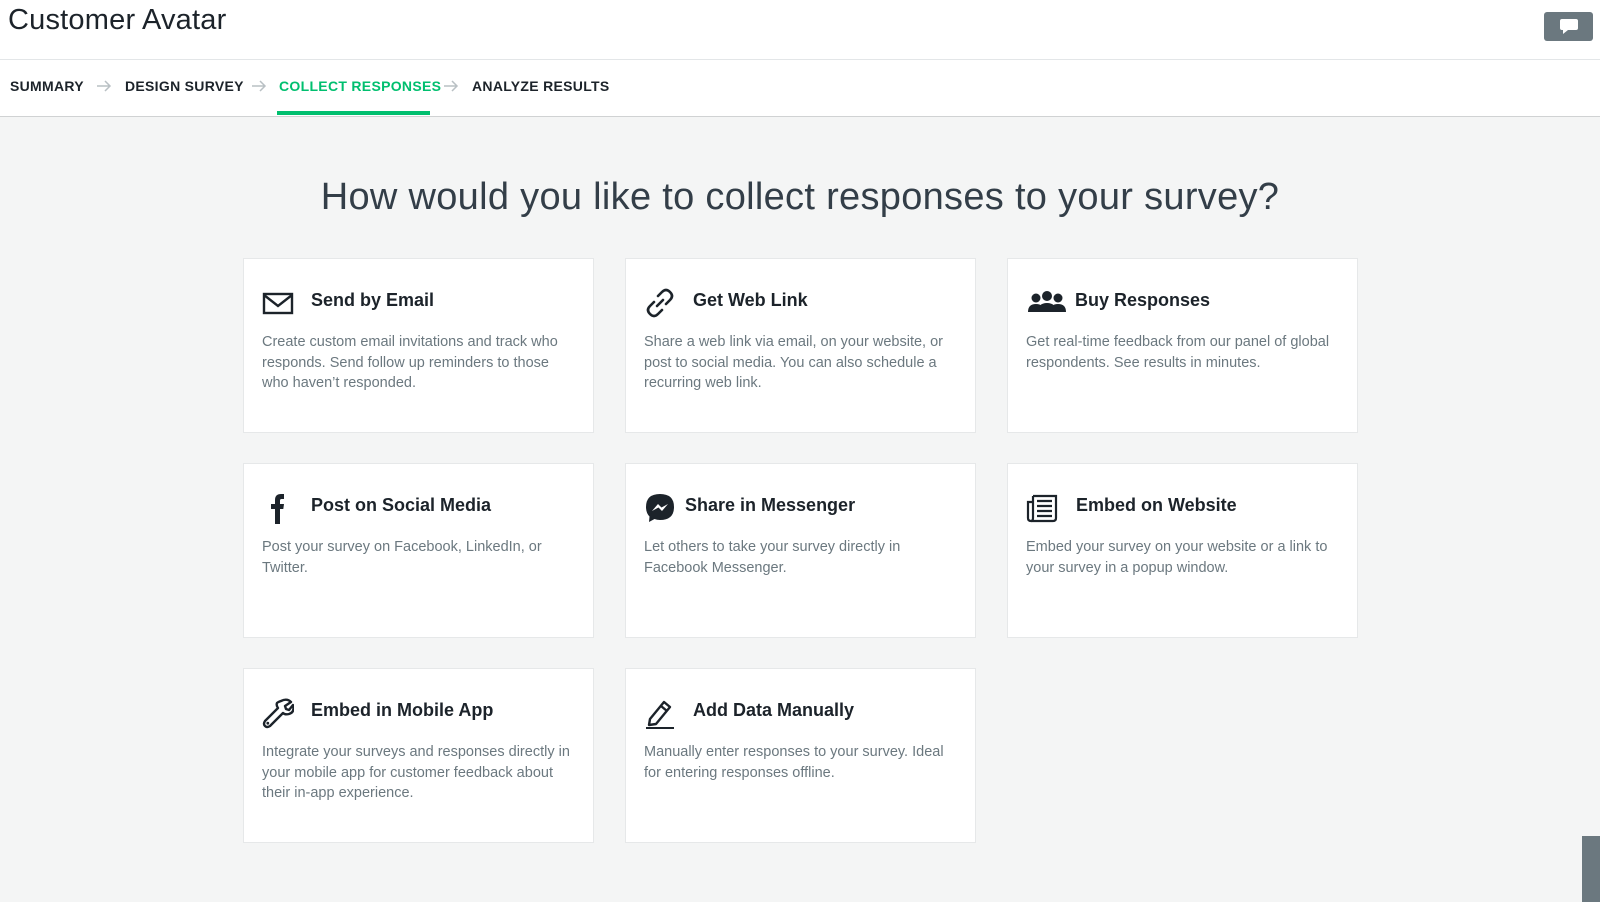 This screenshot has width=1600, height=902. I want to click on card-title: Buy Responses, so click(1143, 300).